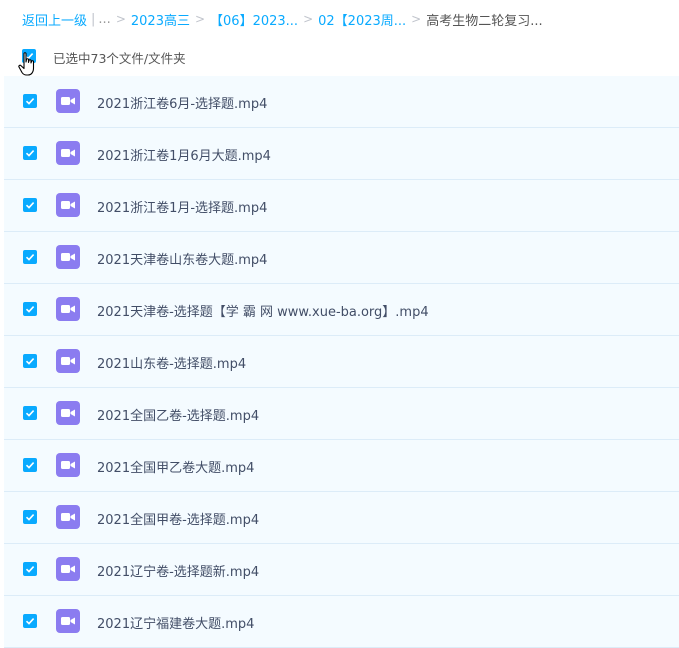 This screenshot has height=648, width=679. What do you see at coordinates (182, 206) in the screenshot?
I see `file-name: 2021浙江卷1月-选择题.mp4` at bounding box center [182, 206].